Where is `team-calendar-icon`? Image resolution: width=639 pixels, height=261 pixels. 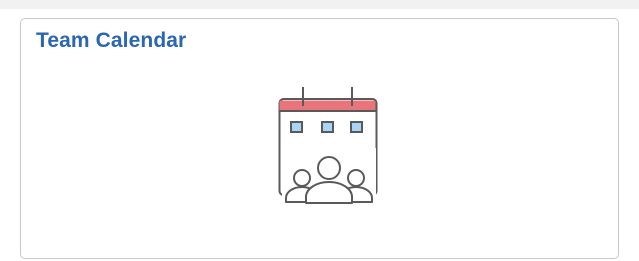 team-calendar-icon is located at coordinates (329, 146).